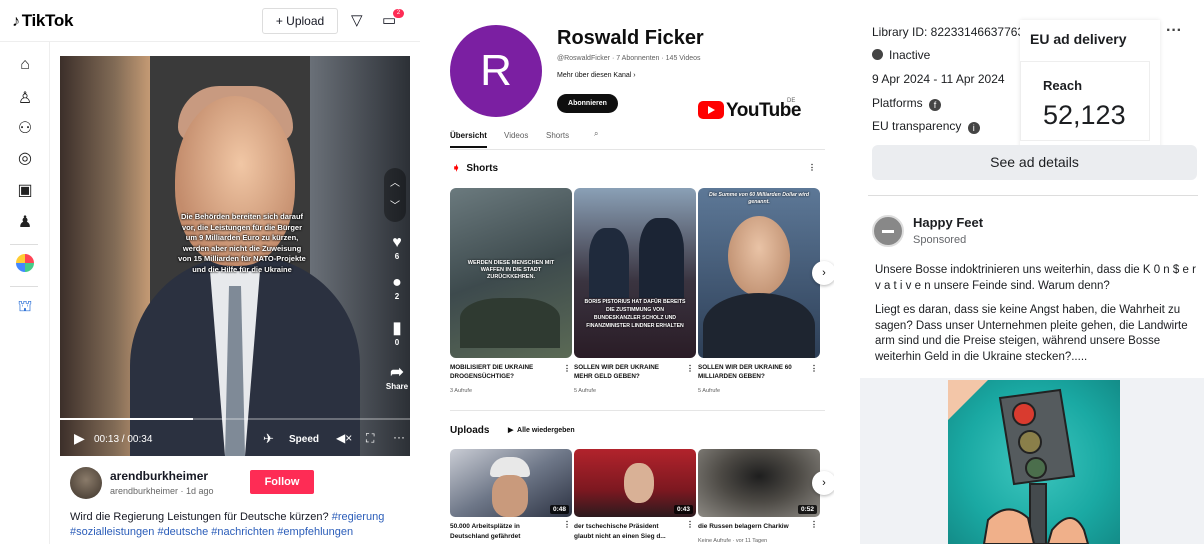 The image size is (1204, 544). I want to click on username: arendburkheimer, so click(159, 476).